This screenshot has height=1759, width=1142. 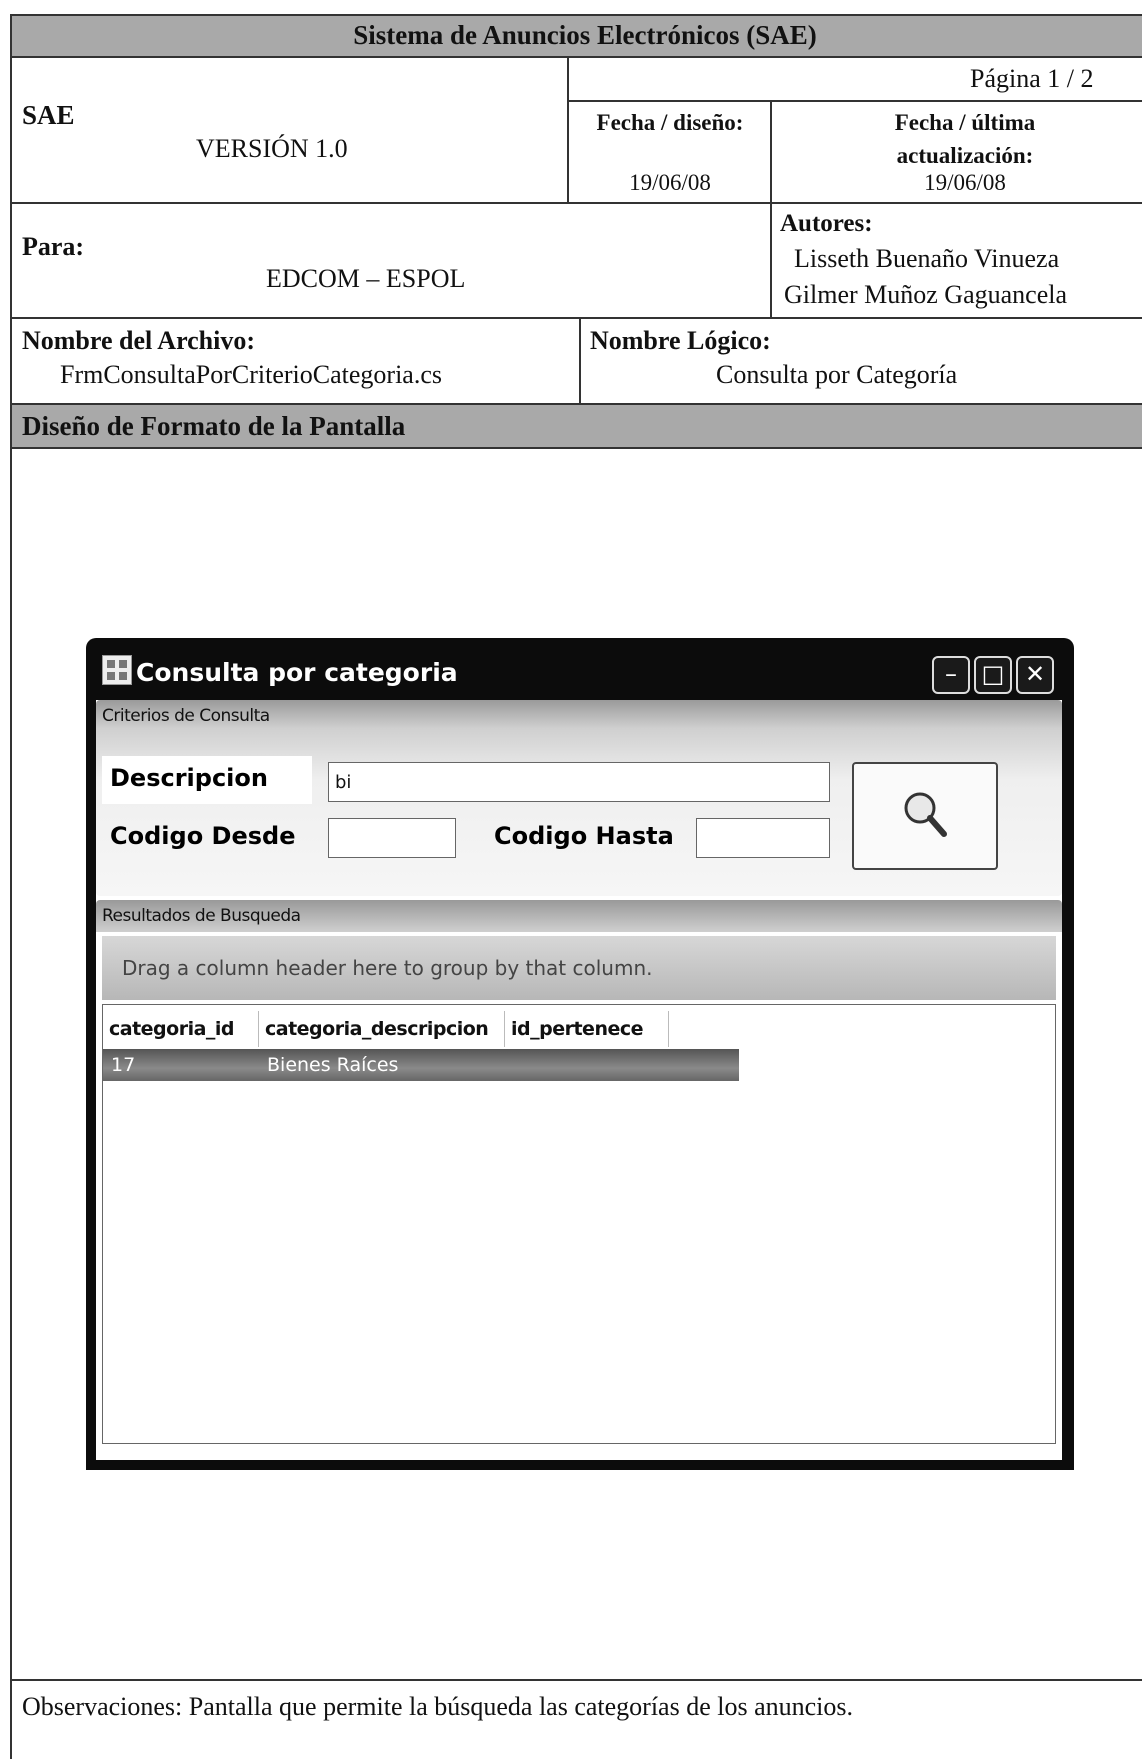 I want to click on page-number: Página 1 / 2, so click(x=1032, y=78).